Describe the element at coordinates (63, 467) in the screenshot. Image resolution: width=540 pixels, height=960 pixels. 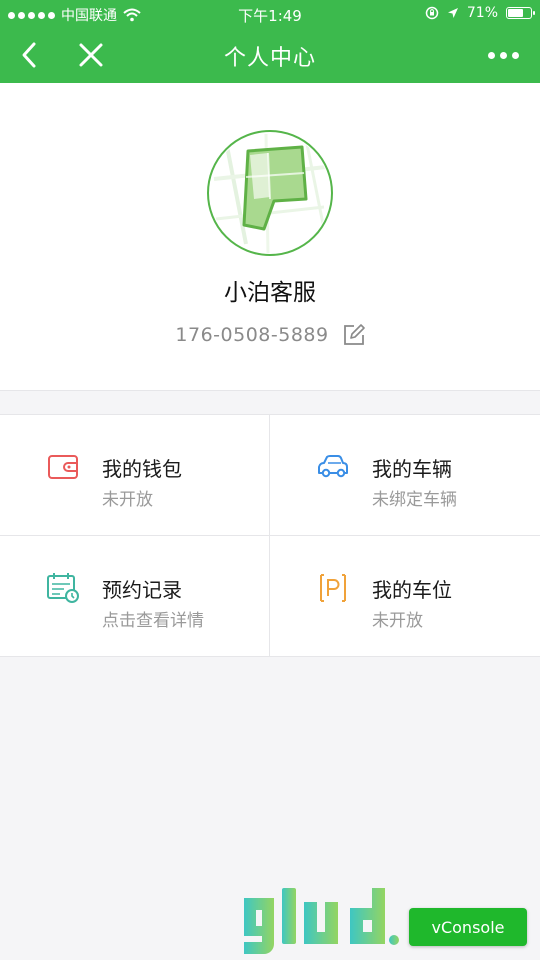
I see `wallet-icon` at that location.